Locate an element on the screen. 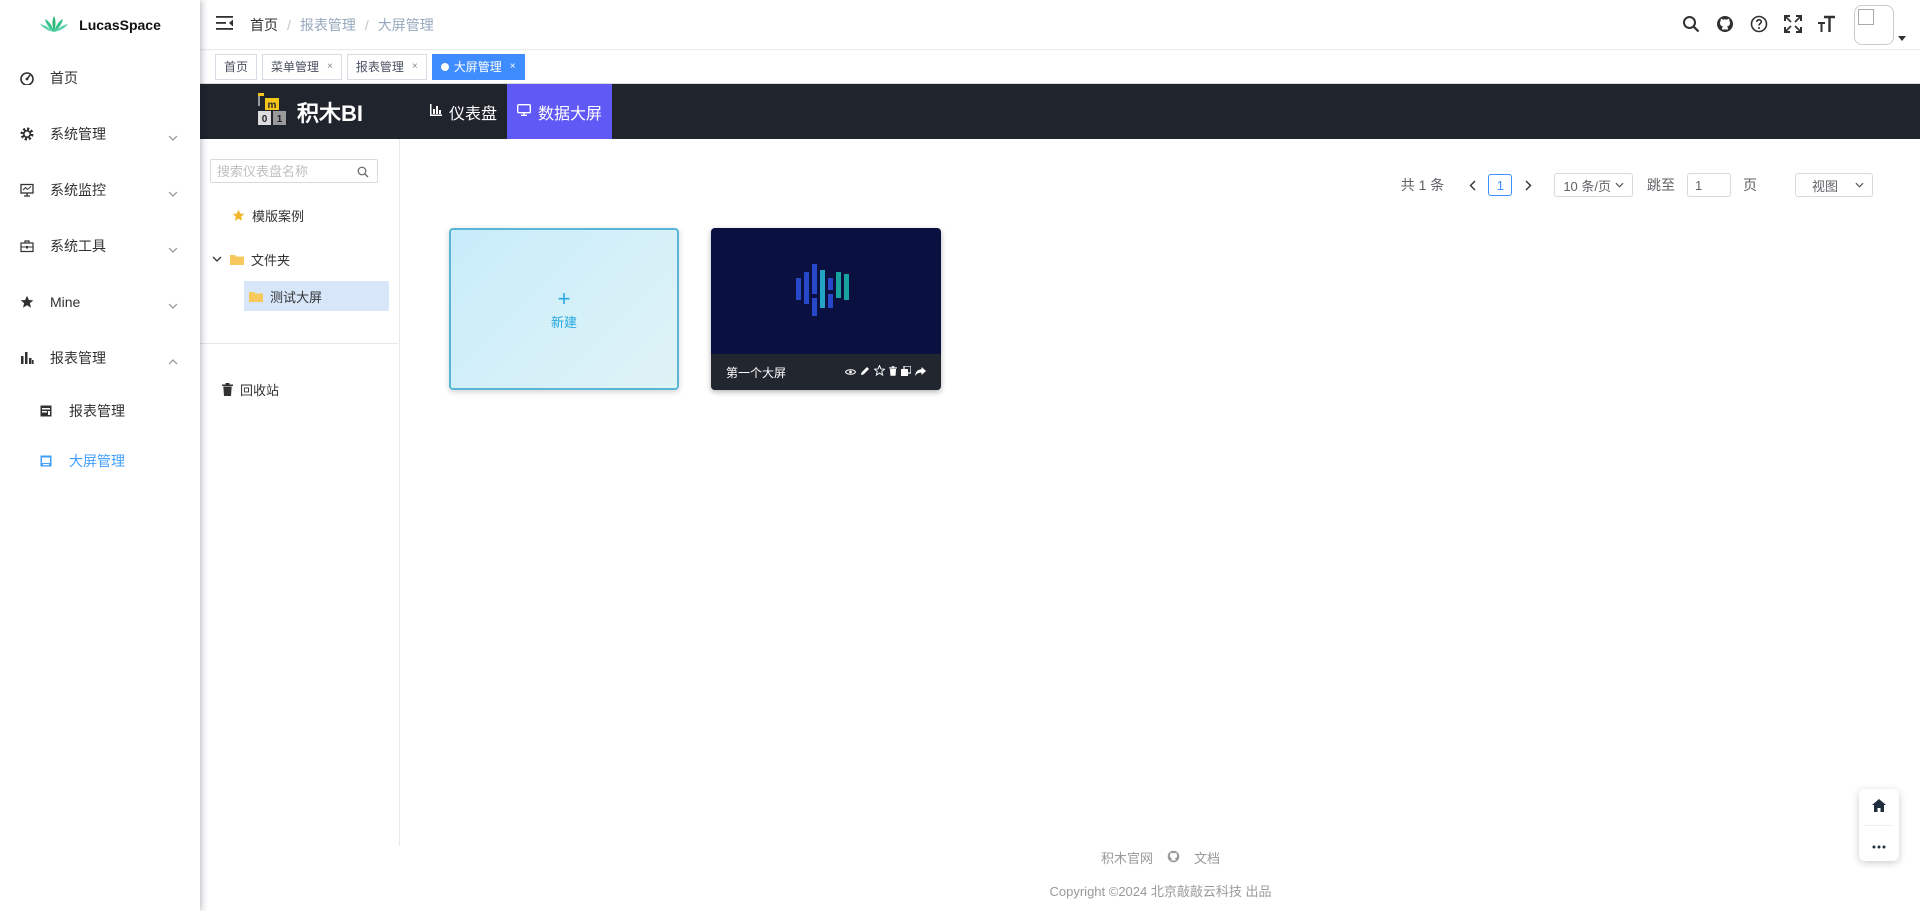 This screenshot has width=1920, height=911. help-button is located at coordinates (1759, 25).